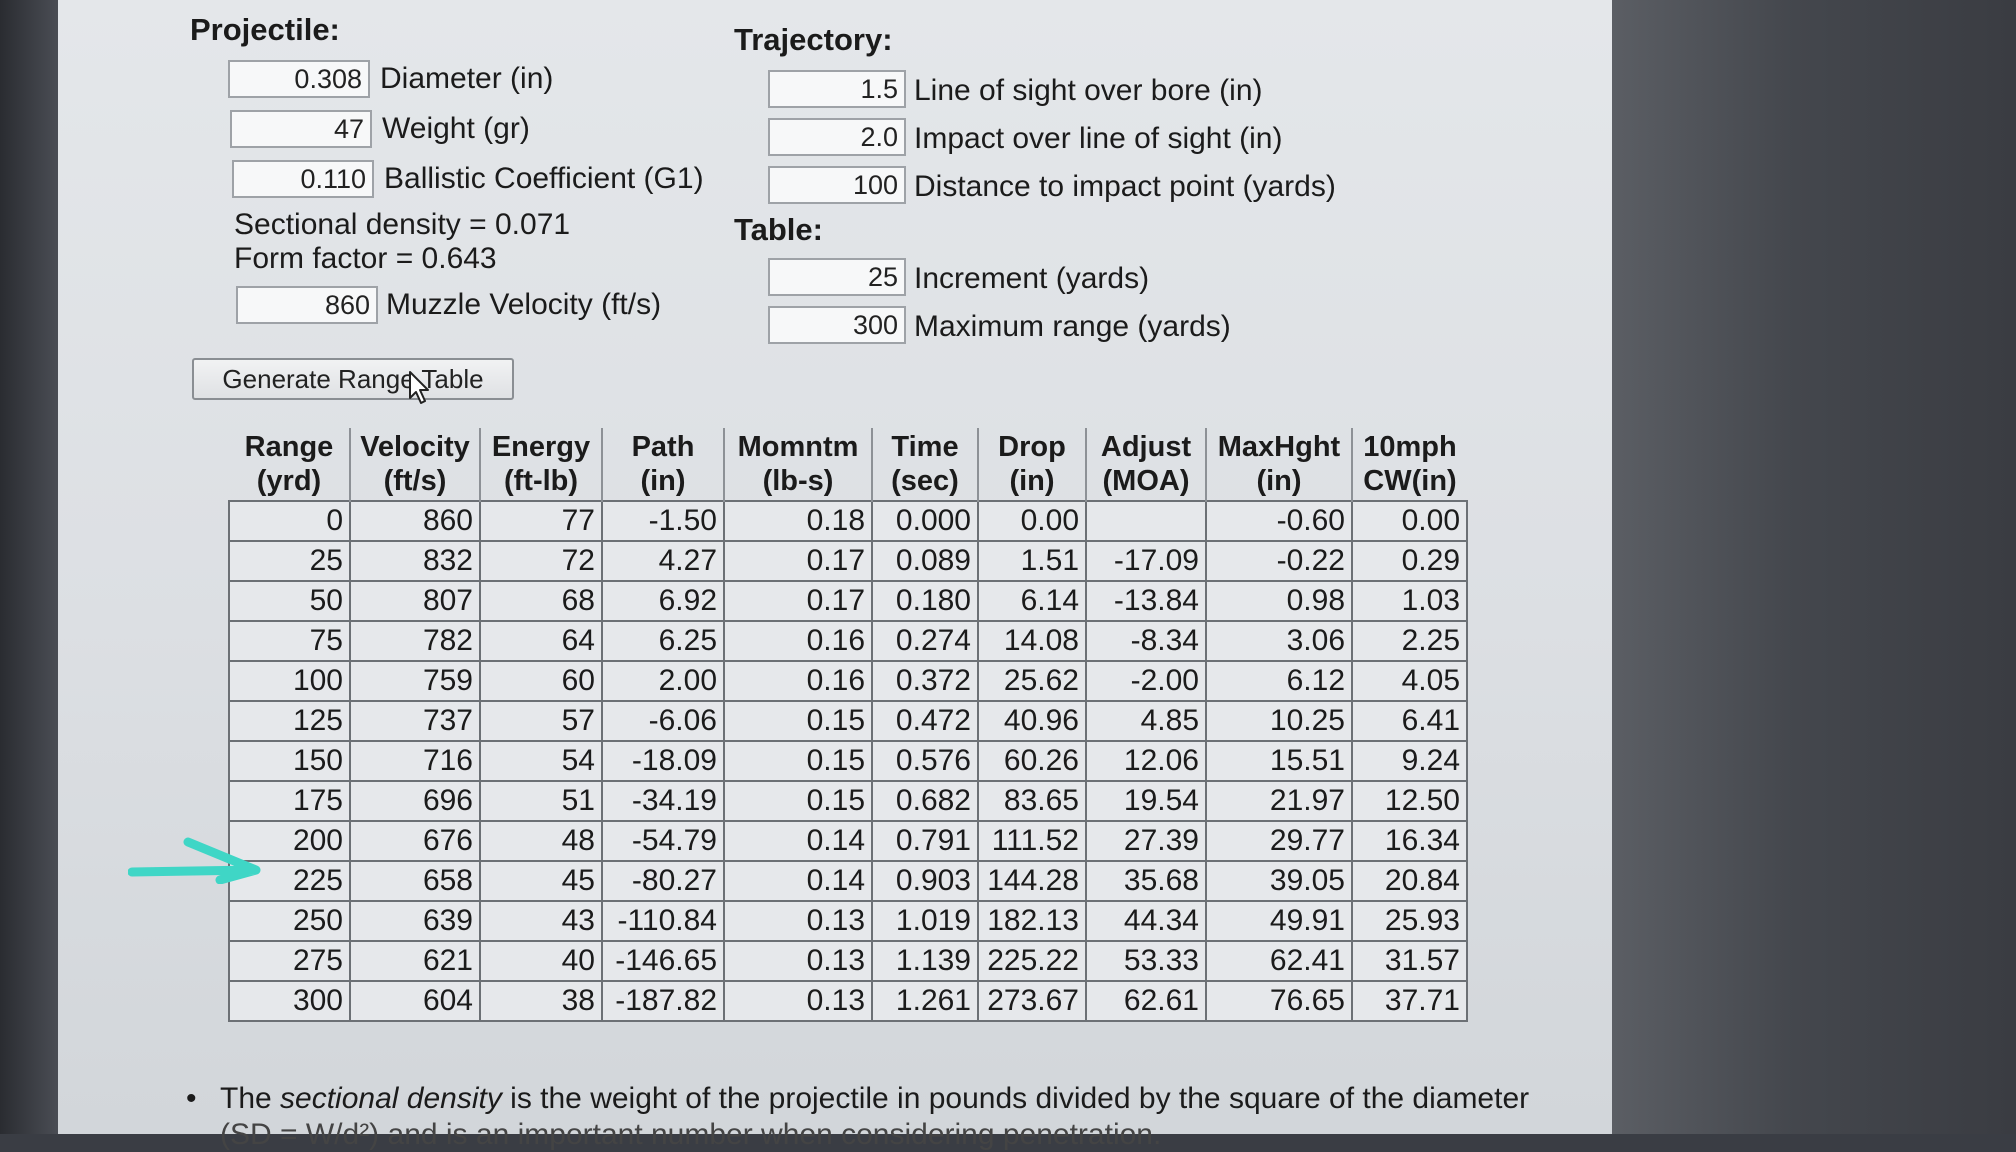  I want to click on velocity-header: Velocity (ft/s), so click(414, 464).